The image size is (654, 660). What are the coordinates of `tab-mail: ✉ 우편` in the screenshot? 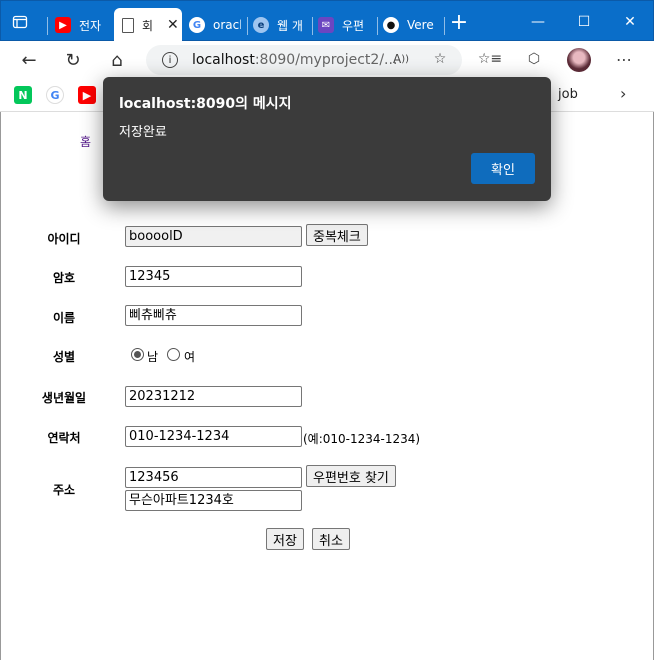 It's located at (346, 25).